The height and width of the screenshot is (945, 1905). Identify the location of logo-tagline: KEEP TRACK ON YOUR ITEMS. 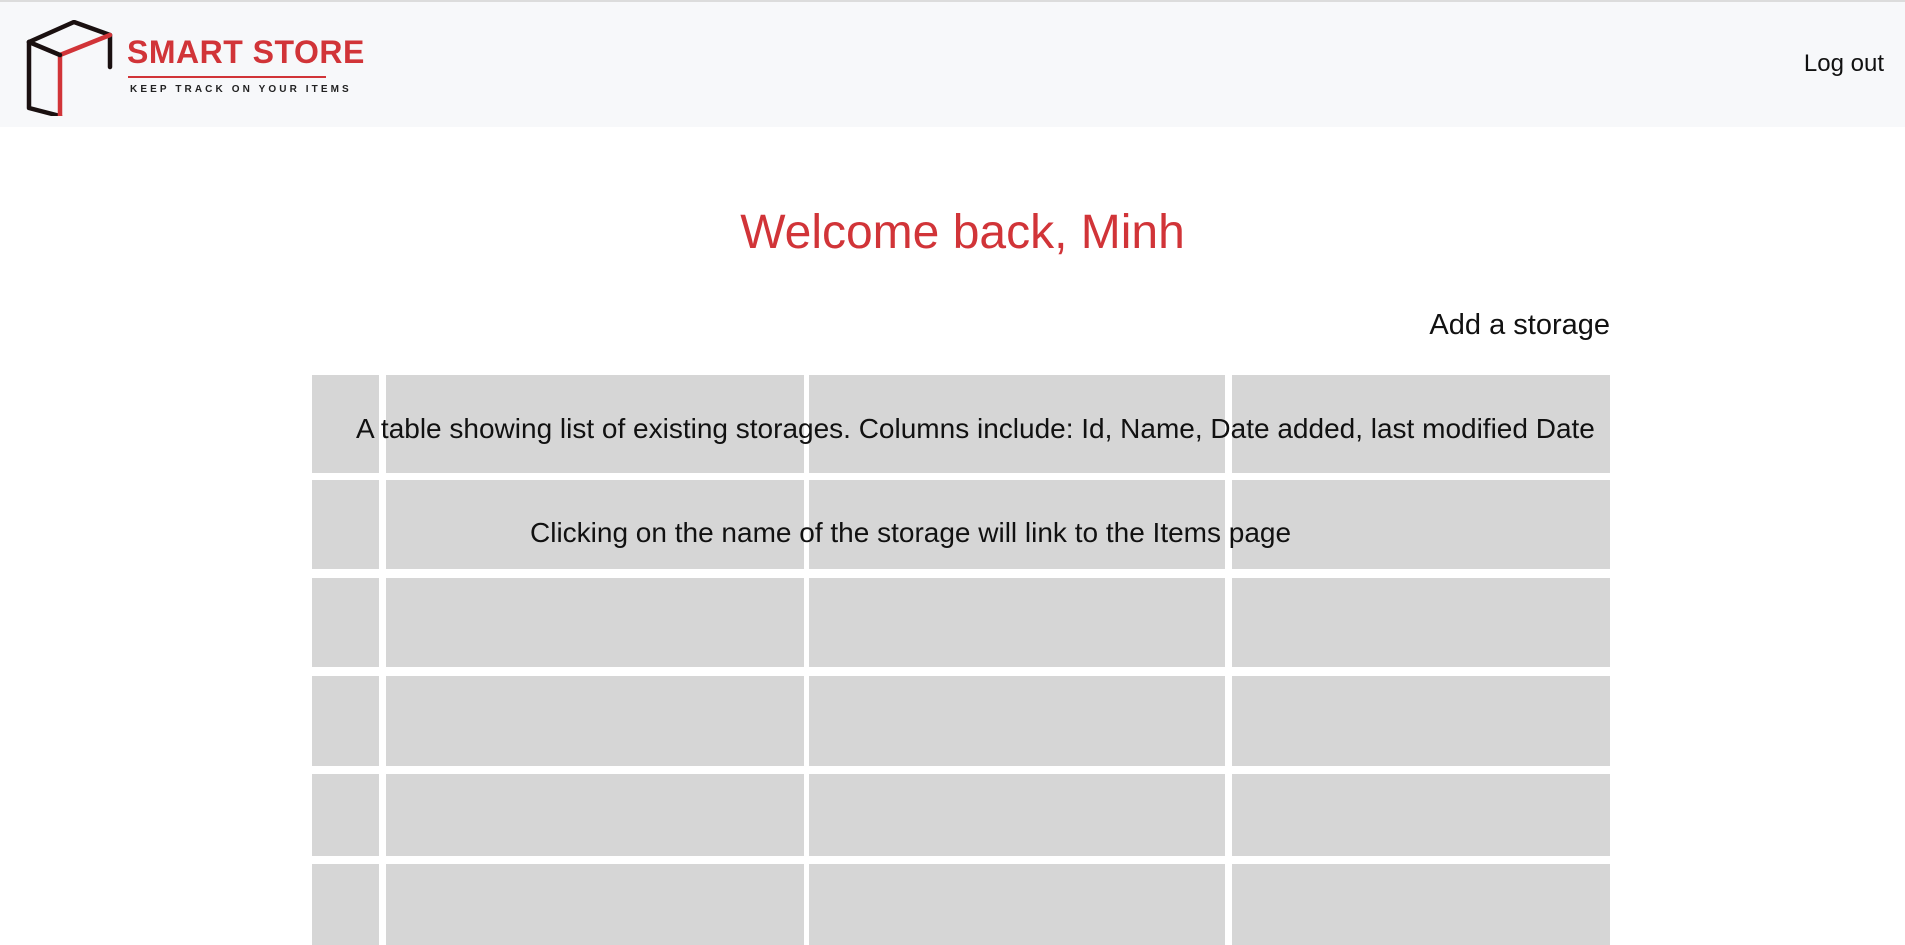
(241, 89).